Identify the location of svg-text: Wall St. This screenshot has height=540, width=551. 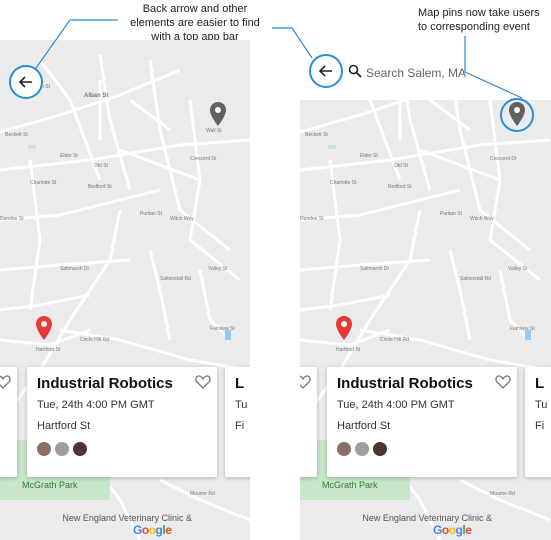
(214, 131).